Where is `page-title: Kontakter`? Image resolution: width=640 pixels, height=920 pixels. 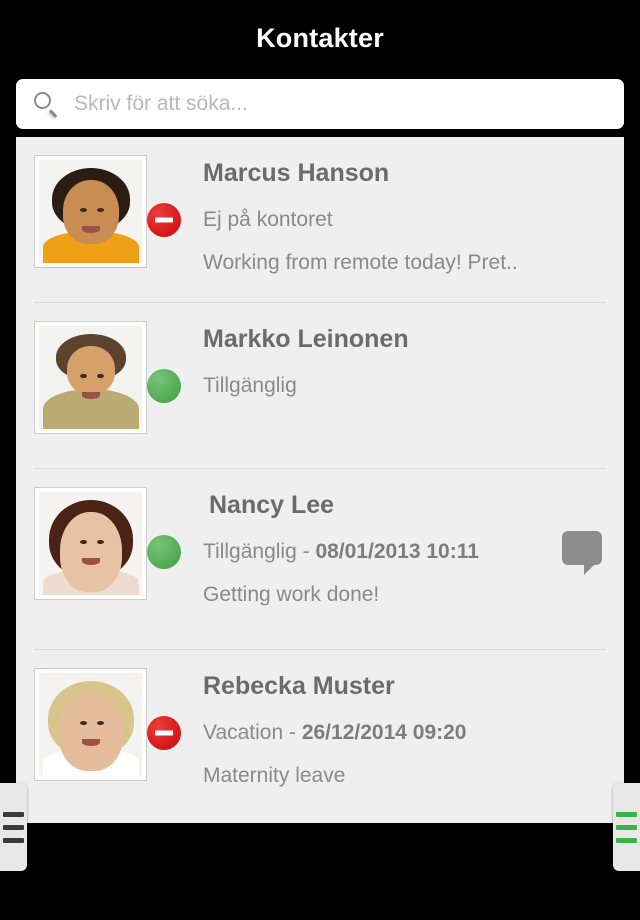 page-title: Kontakter is located at coordinates (320, 37).